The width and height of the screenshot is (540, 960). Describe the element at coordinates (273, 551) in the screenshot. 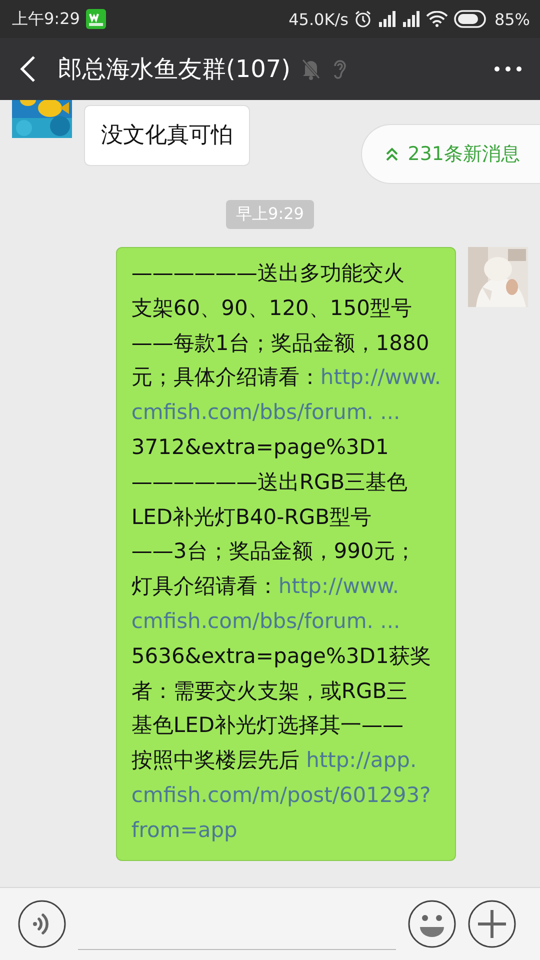

I see `message-text: ——3台；奖品金额，990元；` at that location.